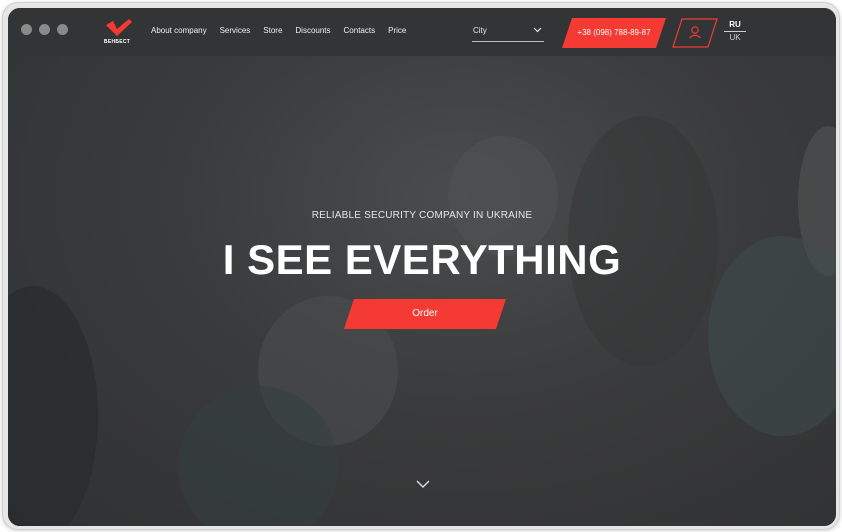  I want to click on chevron-down-icon, so click(537, 30).